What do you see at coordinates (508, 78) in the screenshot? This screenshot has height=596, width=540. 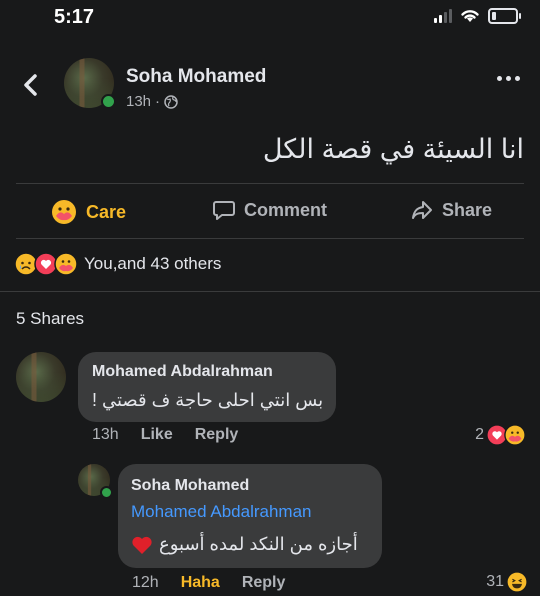 I see `more-options-button` at bounding box center [508, 78].